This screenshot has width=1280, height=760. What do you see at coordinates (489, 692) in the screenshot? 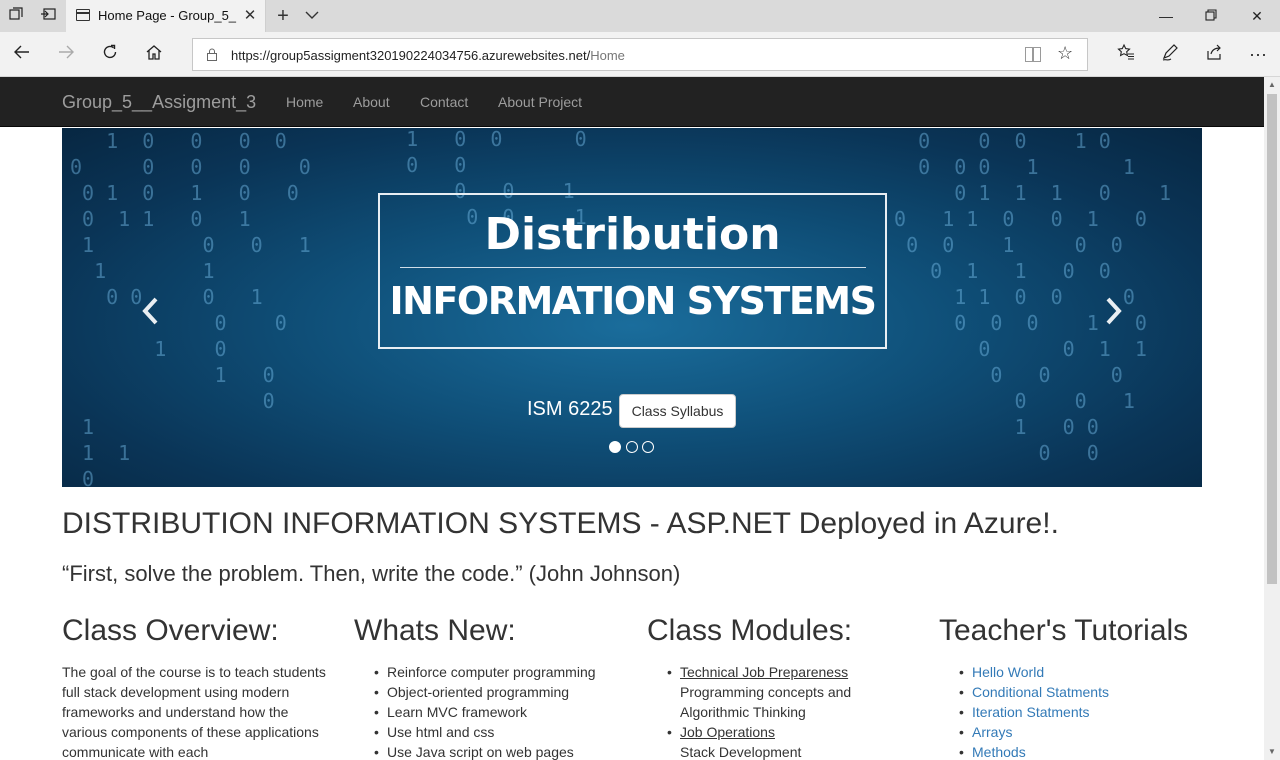
I see `list-item: Object-oriented programming` at bounding box center [489, 692].